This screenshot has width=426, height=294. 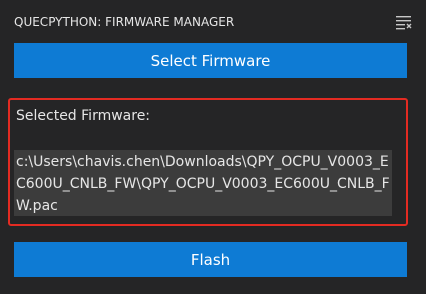 I want to click on panel-header: QUECPYTHON: FIRMWARE MANAGER, so click(x=213, y=21).